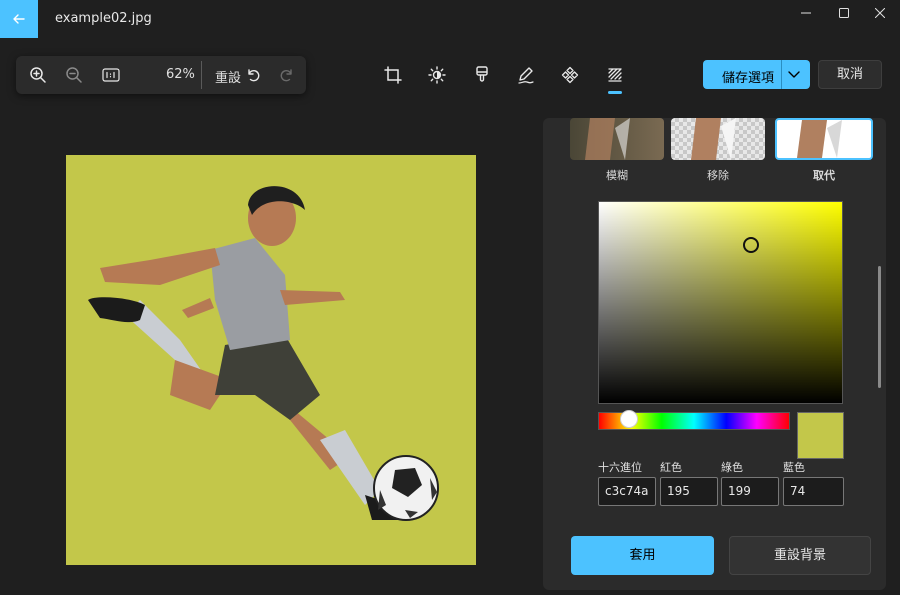 The width and height of the screenshot is (900, 595). I want to click on minimize-icon, so click(806, 13).